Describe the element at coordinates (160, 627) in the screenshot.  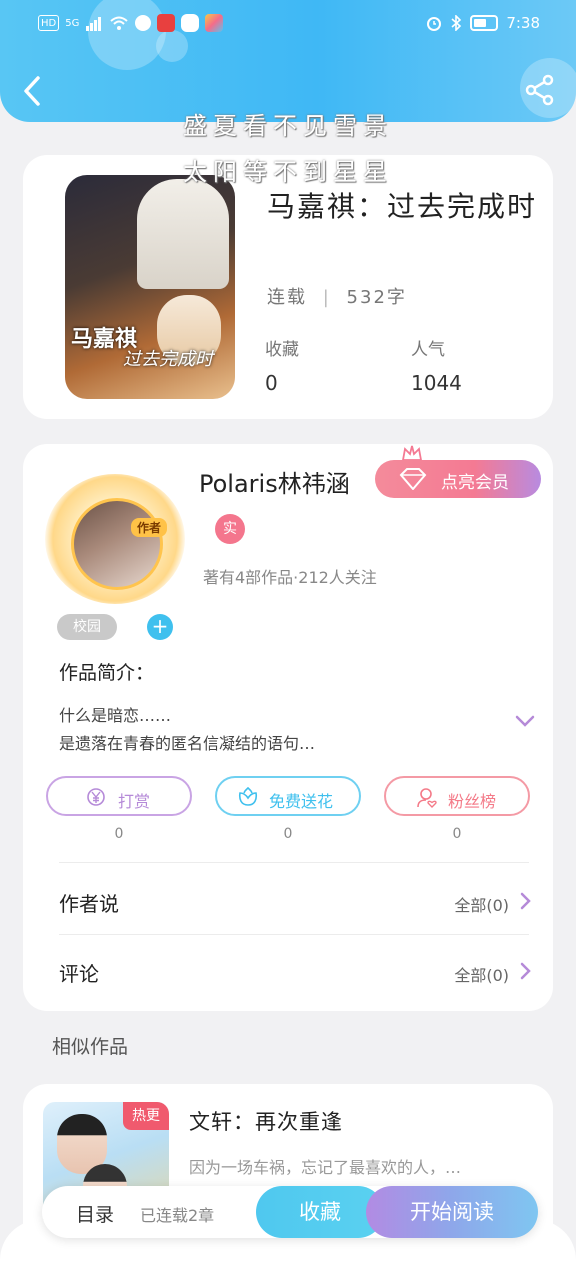
I see `add-tag-button: +` at that location.